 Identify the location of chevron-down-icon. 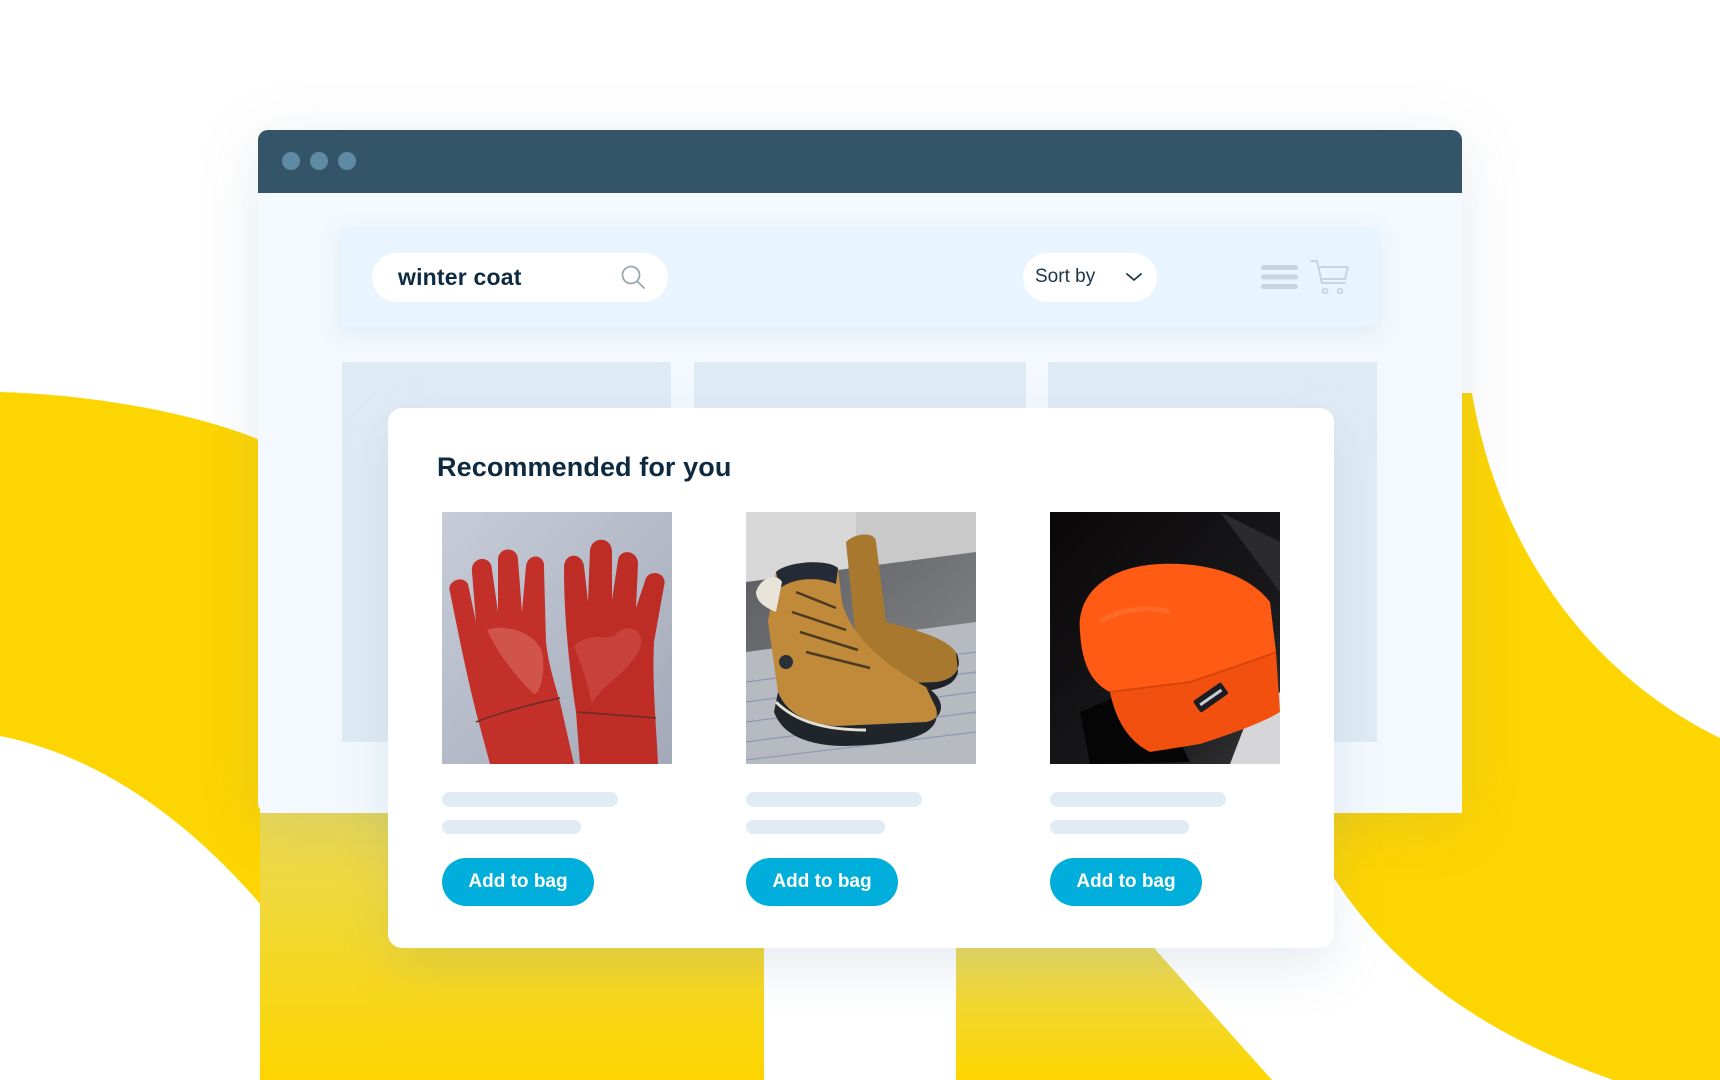
(1134, 277).